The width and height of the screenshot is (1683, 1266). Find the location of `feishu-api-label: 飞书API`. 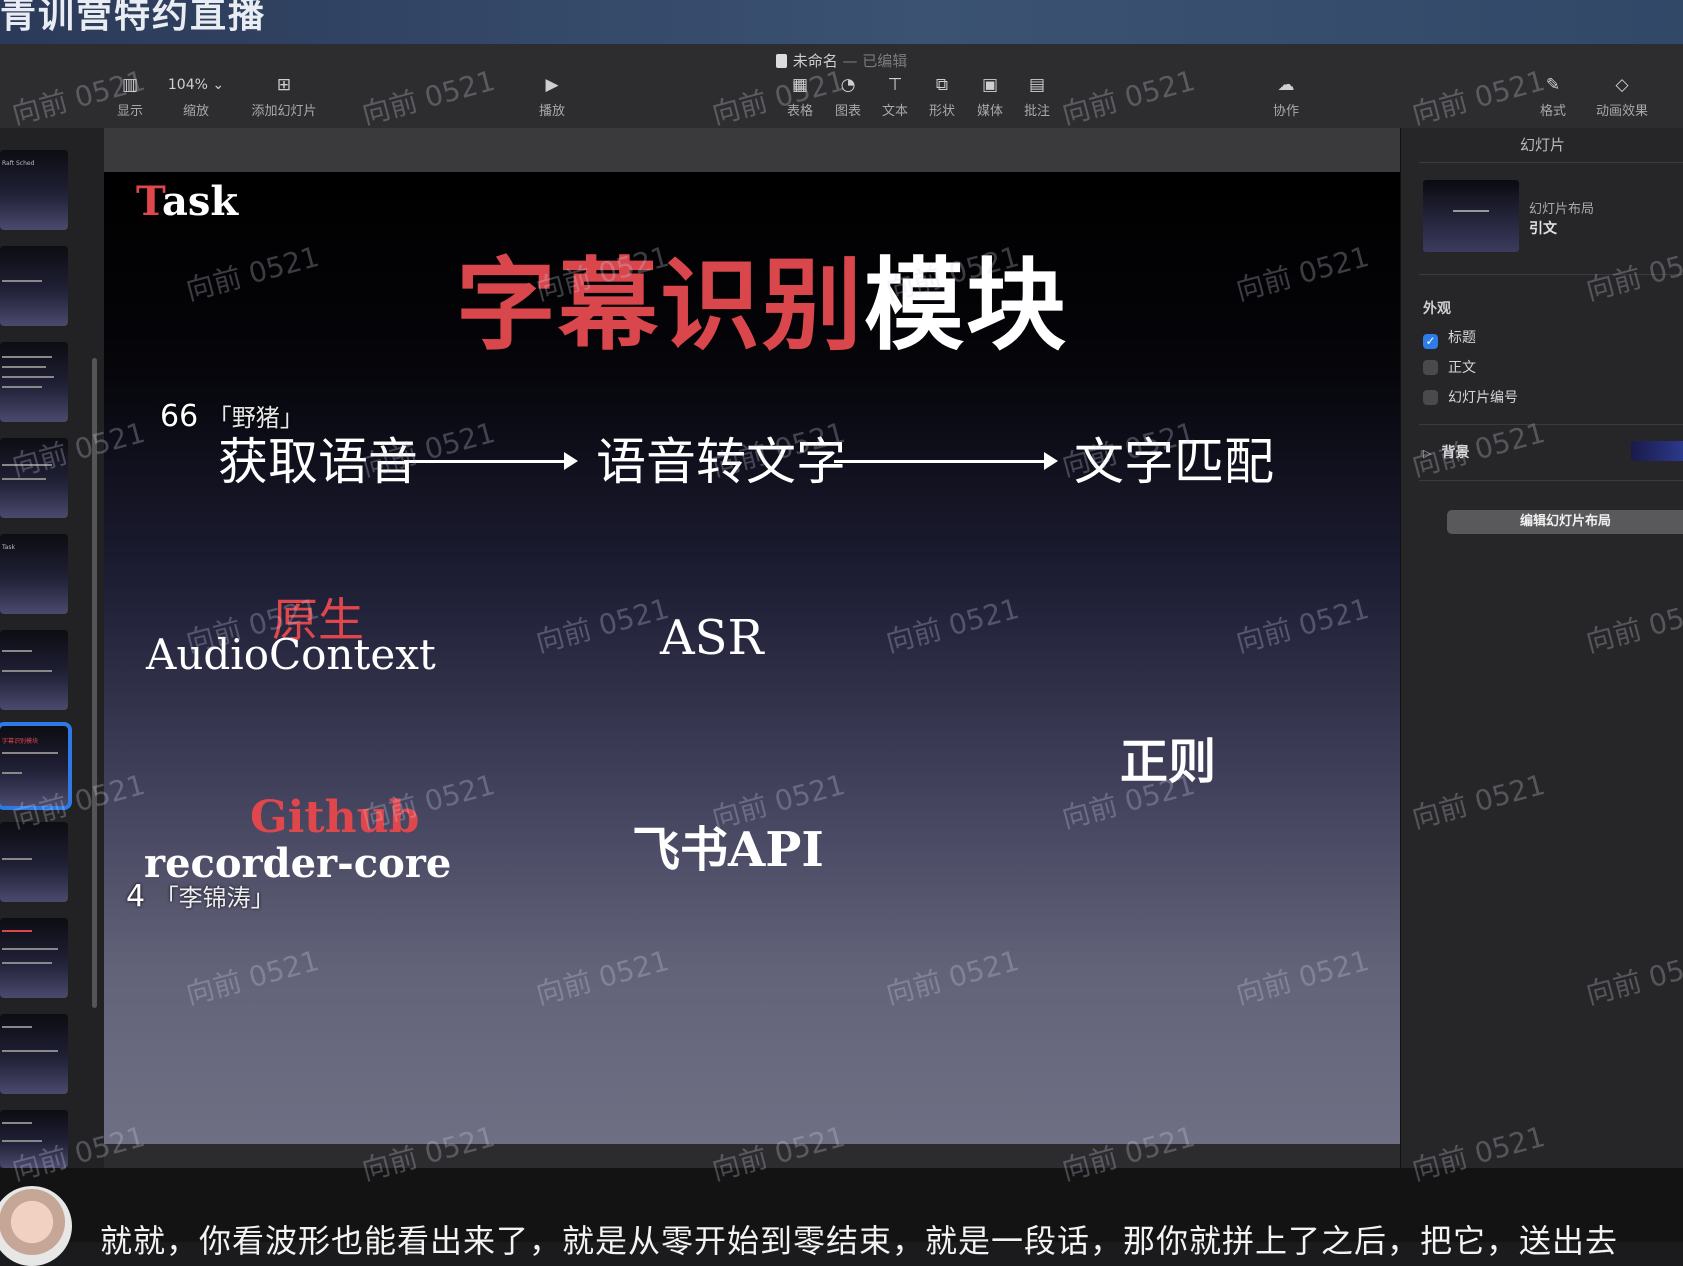

feishu-api-label: 飞书API is located at coordinates (728, 845).